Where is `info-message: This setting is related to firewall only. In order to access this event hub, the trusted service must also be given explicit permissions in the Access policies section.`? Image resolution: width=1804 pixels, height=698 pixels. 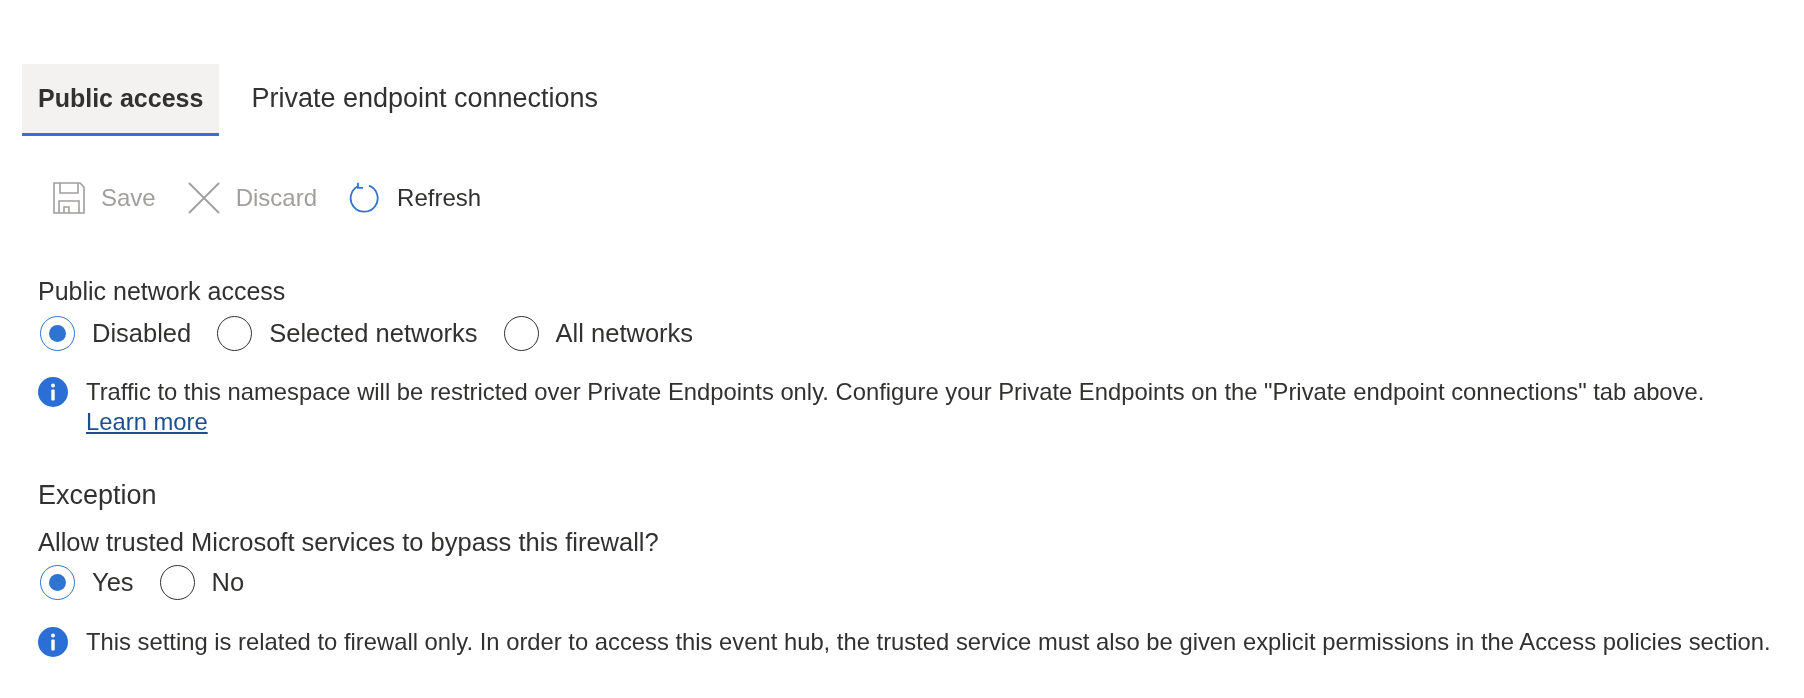 info-message: This setting is related to firewall only. In order to access this event hub, the trusted service must also be given explicit permissions in the Access policies section. is located at coordinates (928, 642).